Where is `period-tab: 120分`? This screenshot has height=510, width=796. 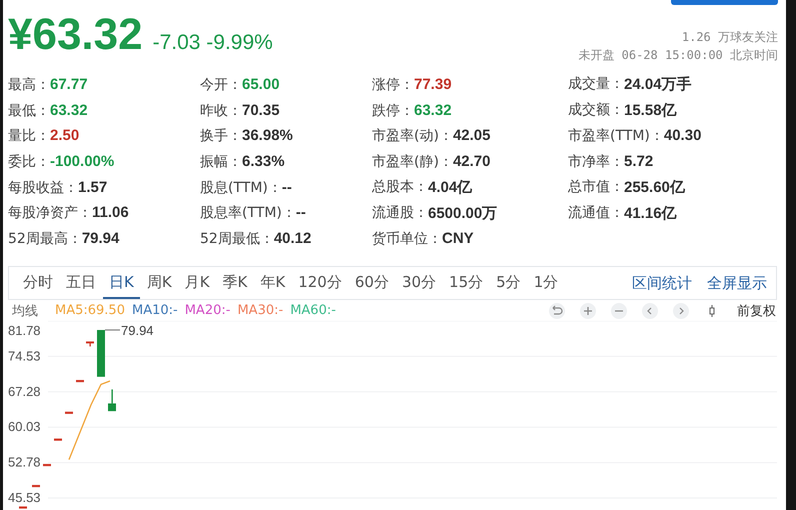
period-tab: 120分 is located at coordinates (320, 283).